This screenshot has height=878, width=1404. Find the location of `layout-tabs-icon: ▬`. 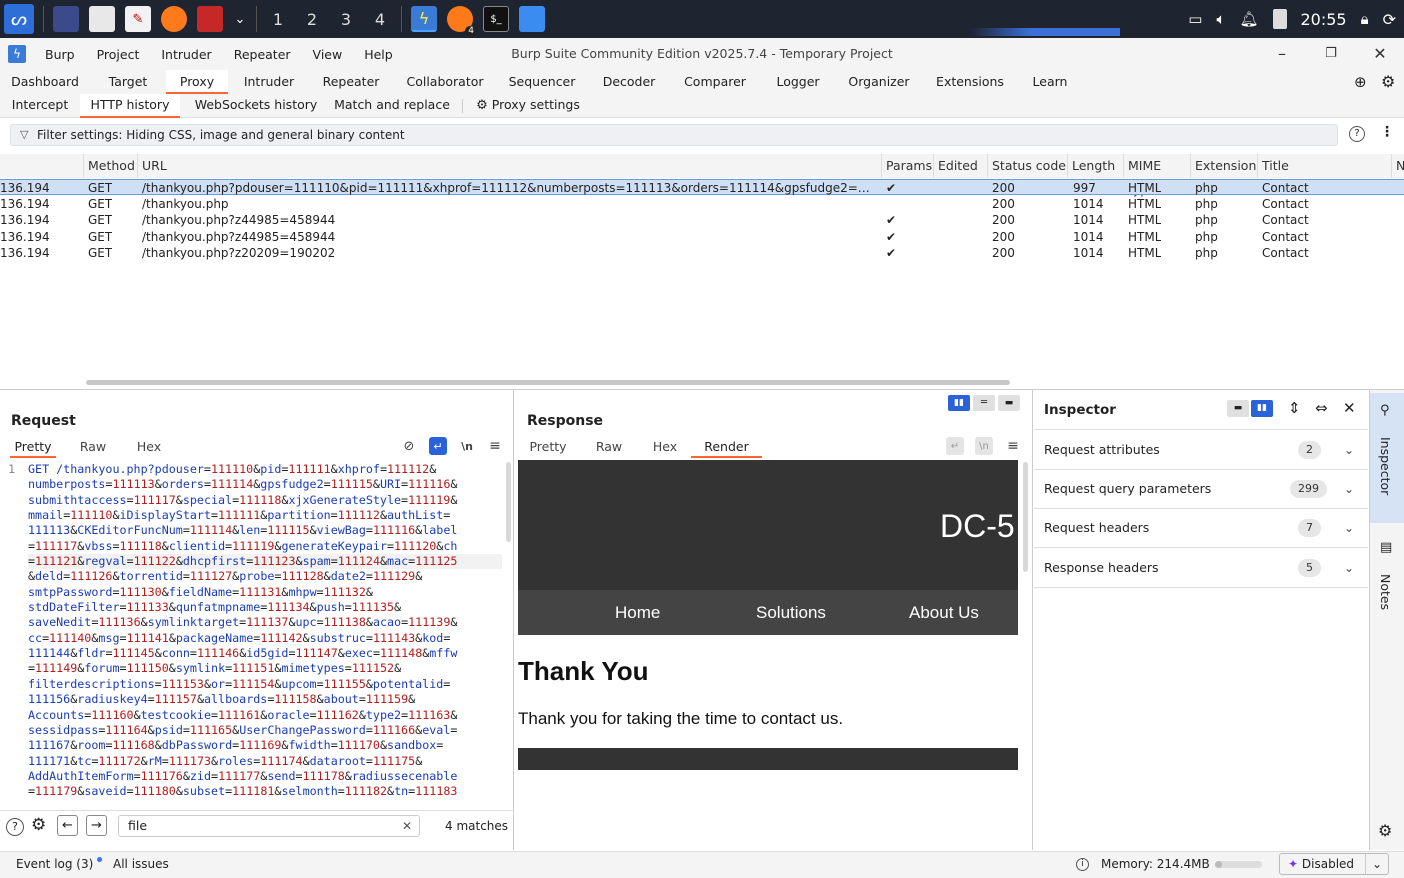

layout-tabs-icon: ▬ is located at coordinates (1009, 403).